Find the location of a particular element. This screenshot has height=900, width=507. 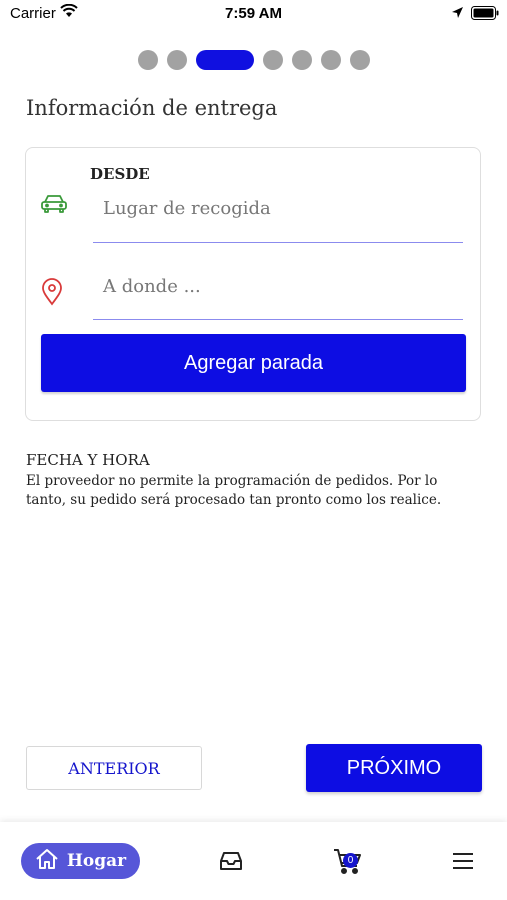

clock: 7:59 AM is located at coordinates (253, 13).